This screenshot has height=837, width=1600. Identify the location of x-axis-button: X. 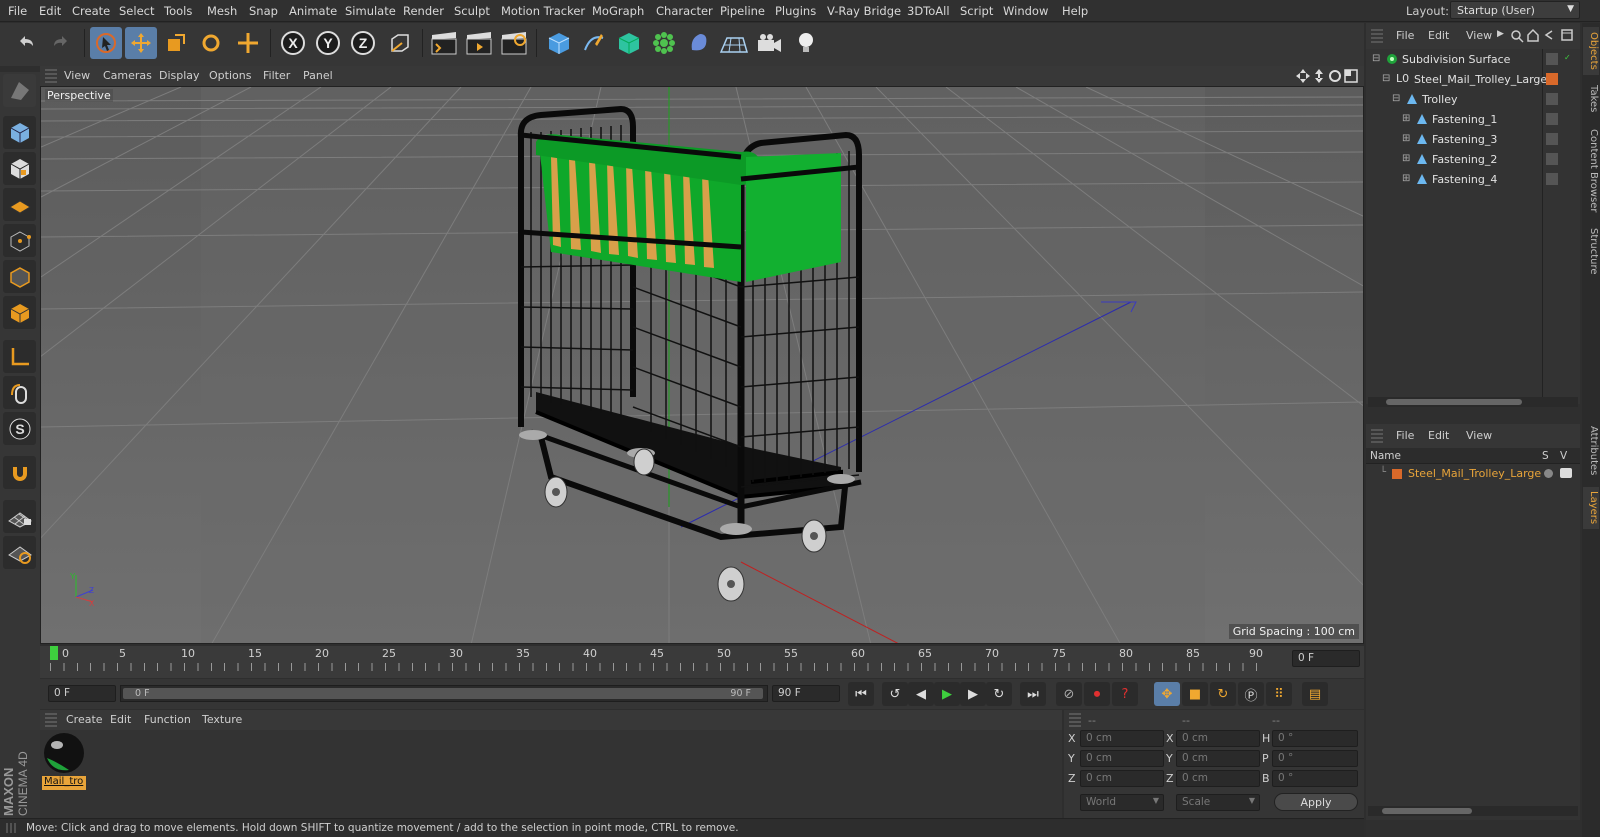
(293, 43).